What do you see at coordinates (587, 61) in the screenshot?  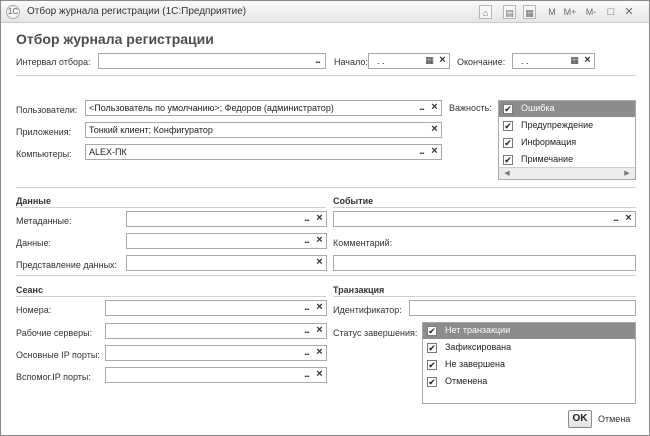 I see `end-clear-icon: ×` at bounding box center [587, 61].